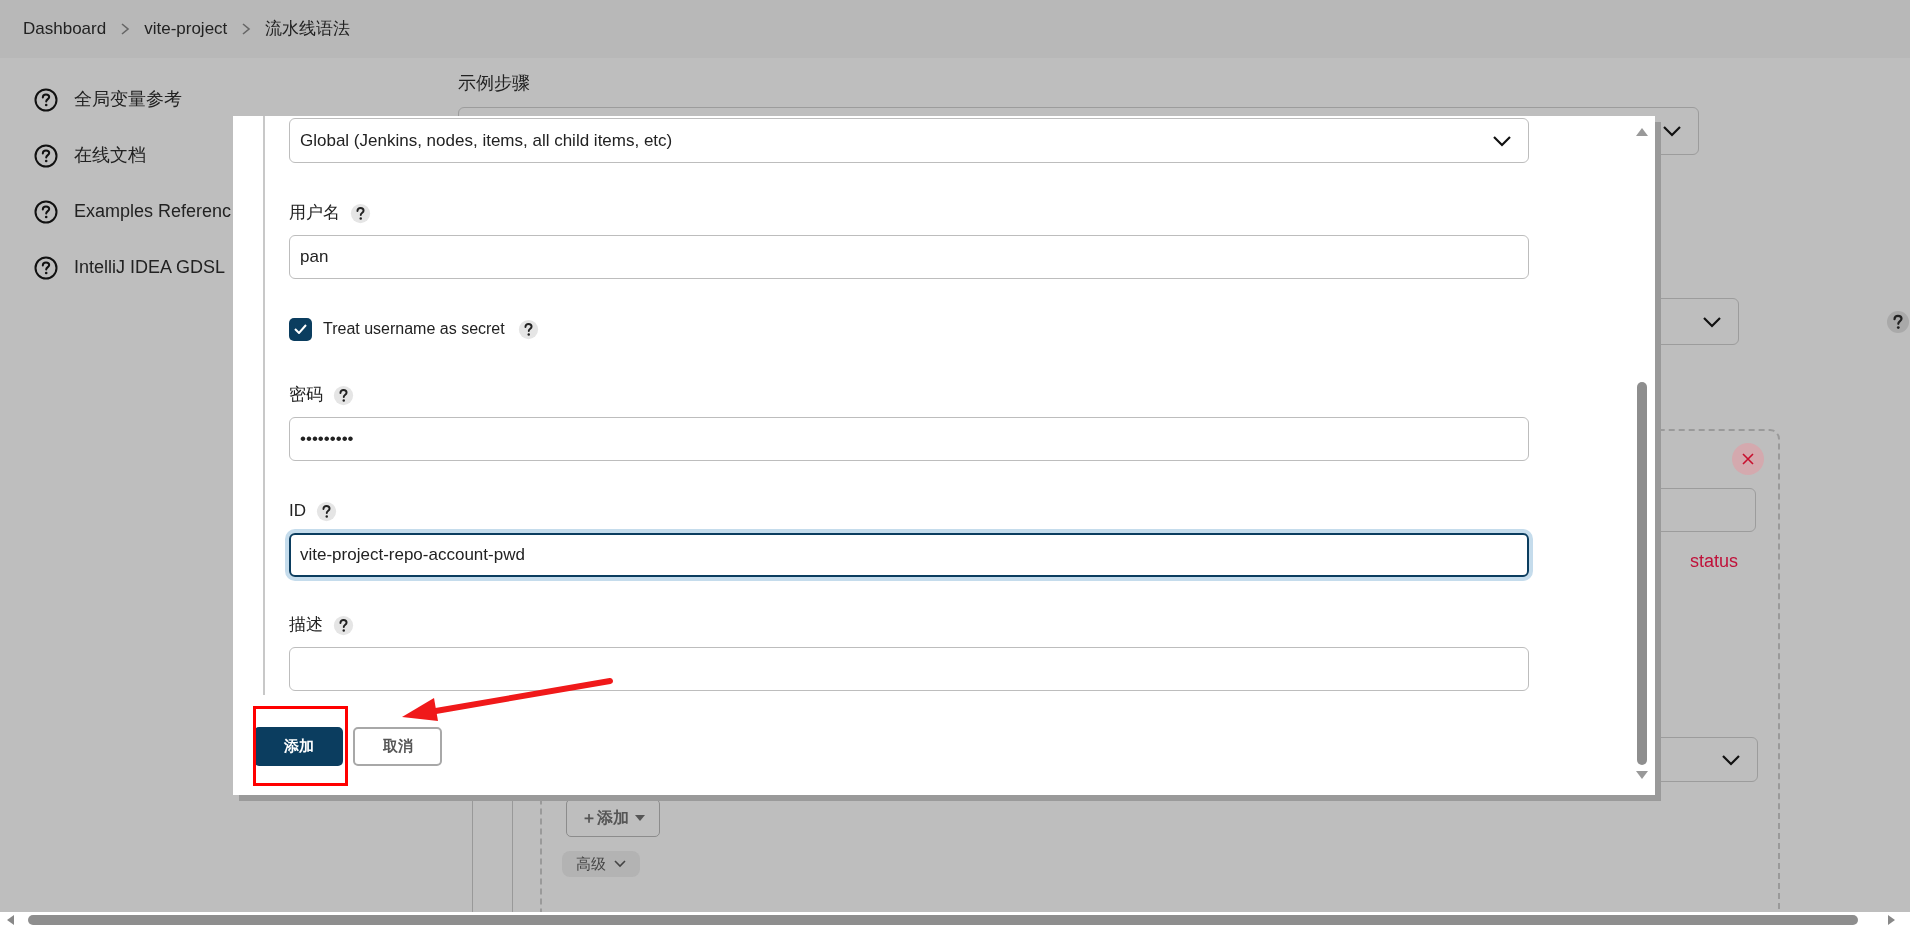  Describe the element at coordinates (306, 625) in the screenshot. I see `field-label: 描述` at that location.